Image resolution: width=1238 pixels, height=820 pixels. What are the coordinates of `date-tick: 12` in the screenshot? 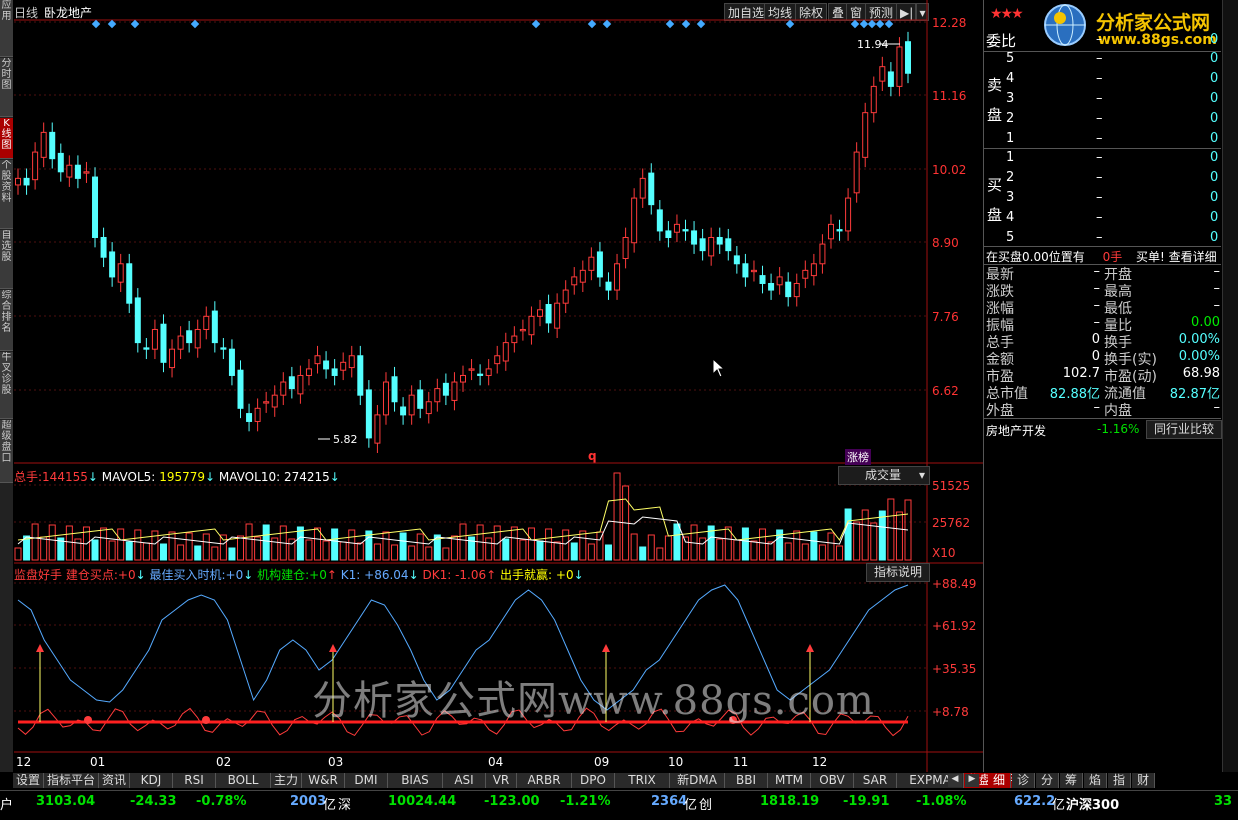 It's located at (820, 762).